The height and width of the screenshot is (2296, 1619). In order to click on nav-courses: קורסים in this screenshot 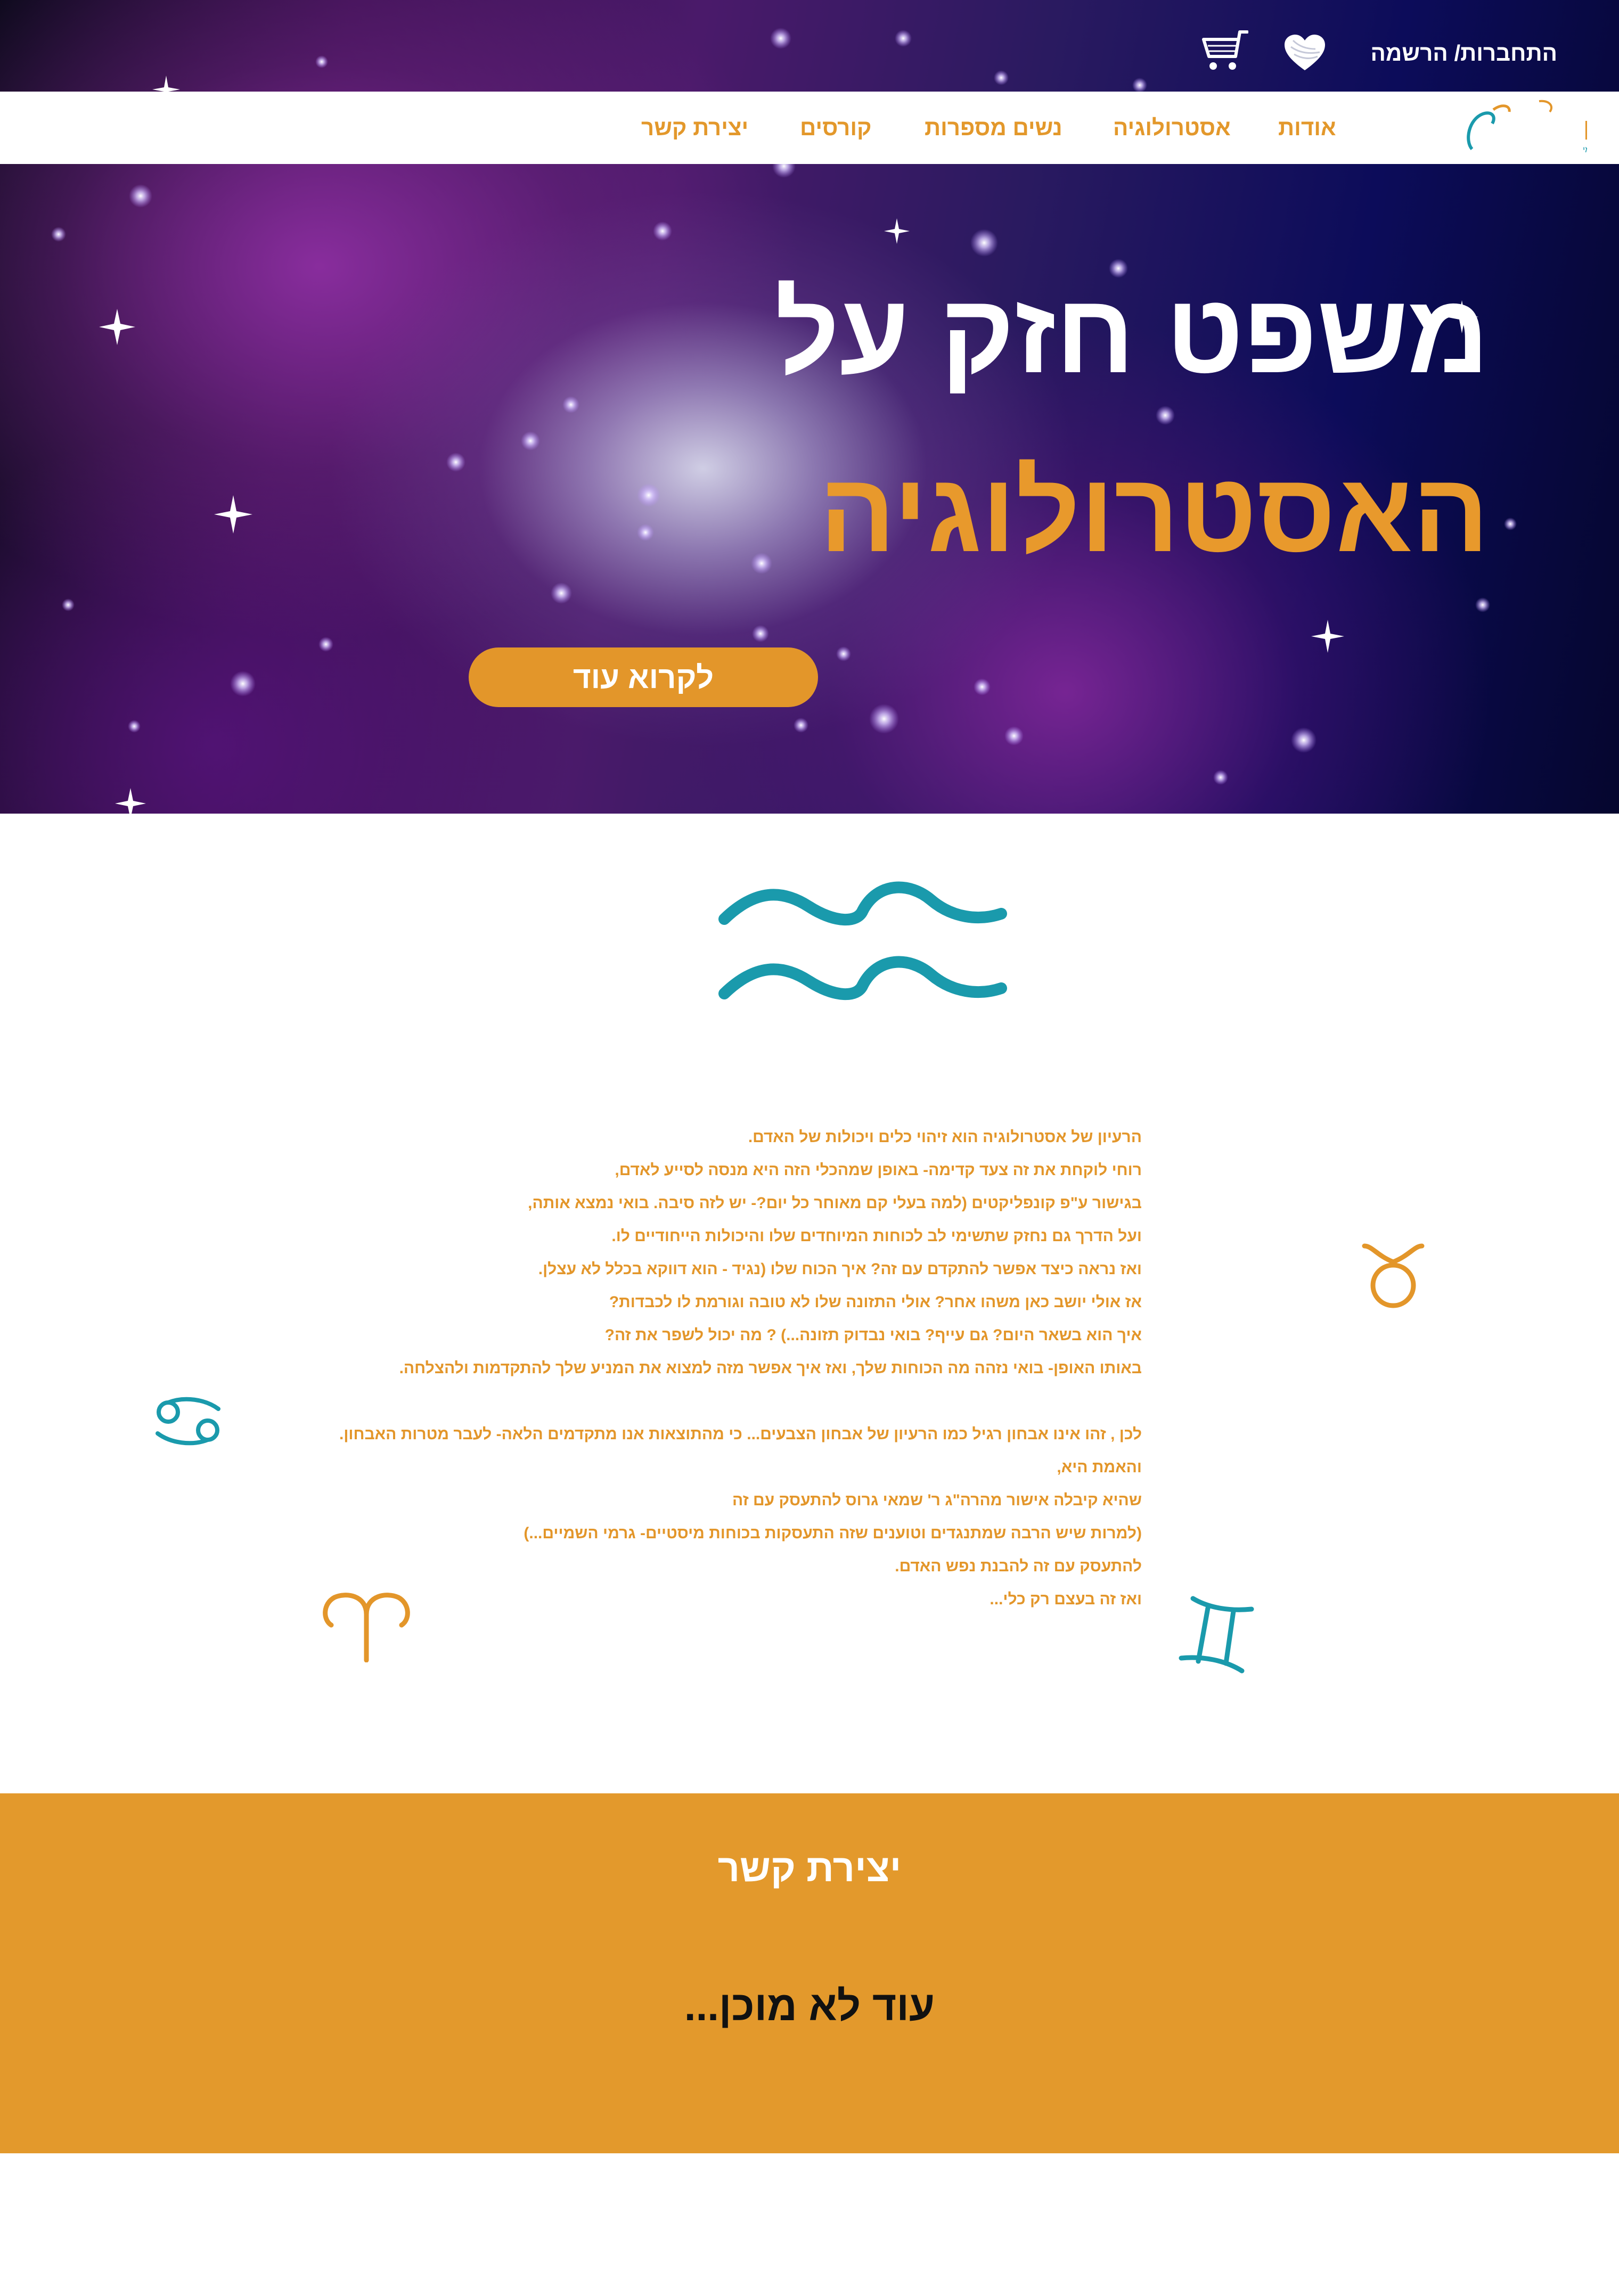, I will do `click(836, 128)`.